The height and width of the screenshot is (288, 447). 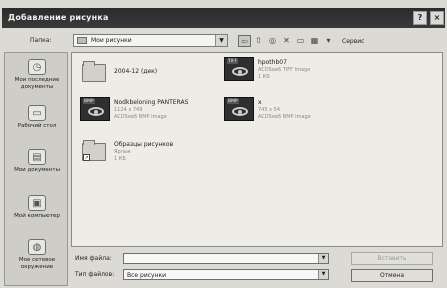 What do you see at coordinates (37, 126) in the screenshot?
I see `place-label: Рабочий стол` at bounding box center [37, 126].